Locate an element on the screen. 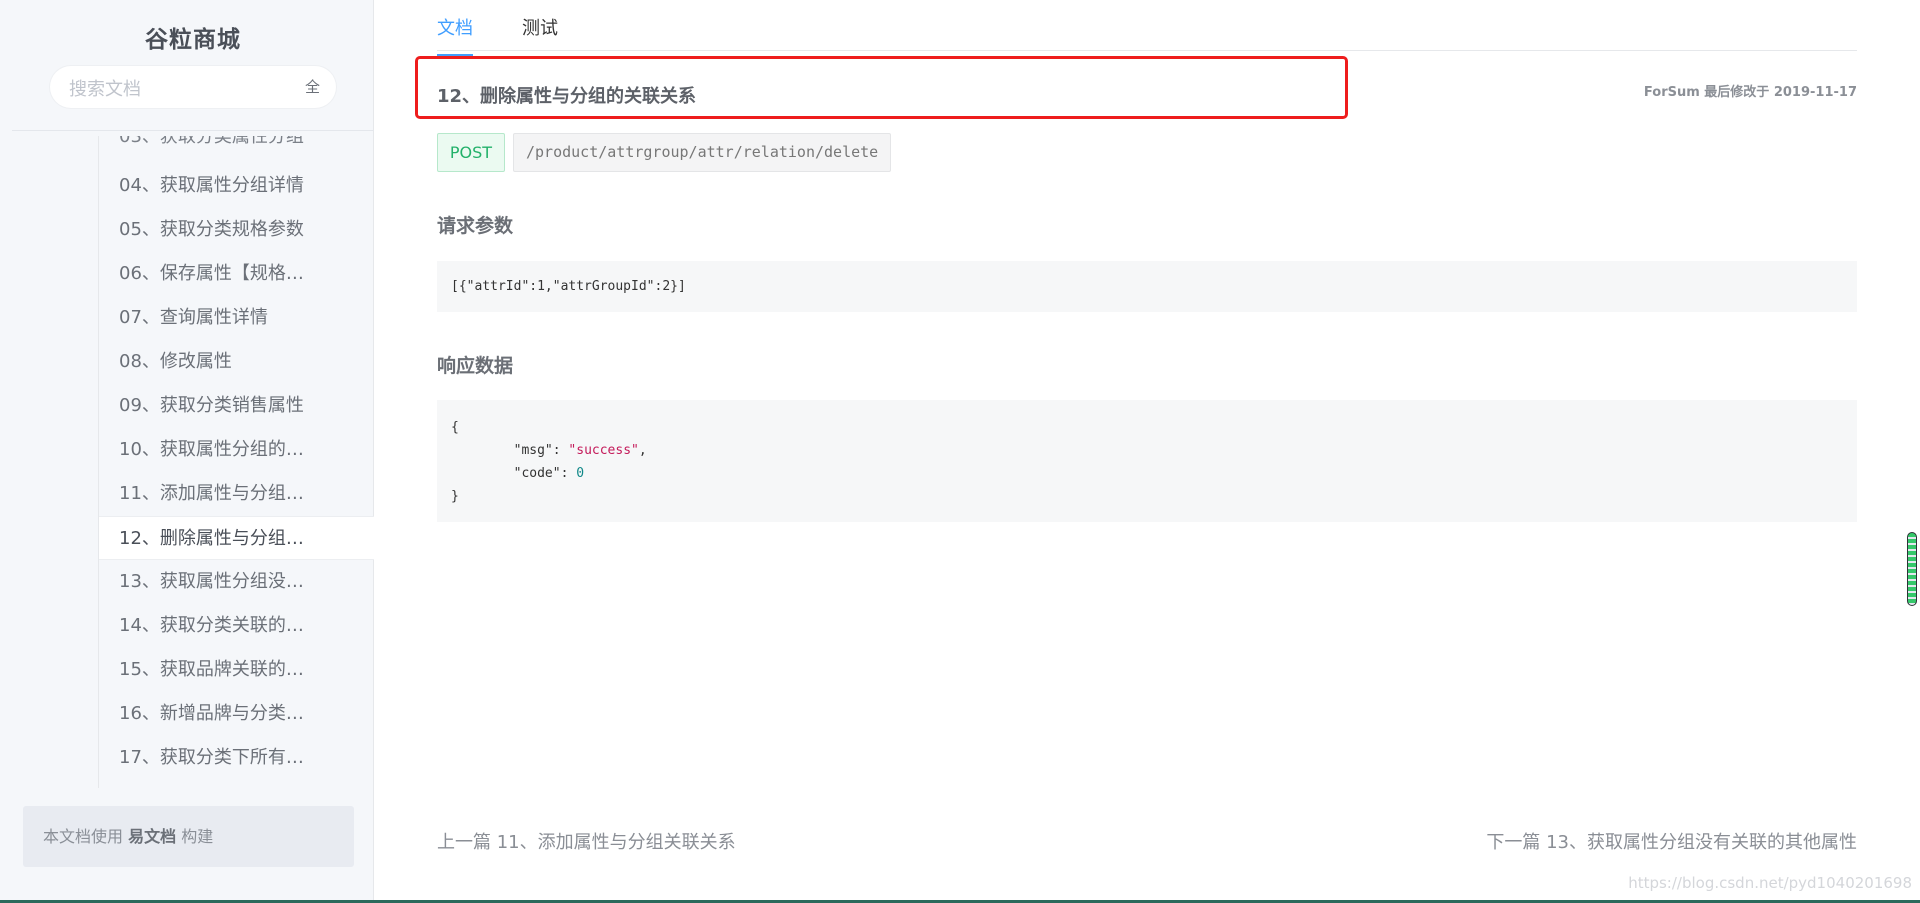 This screenshot has width=1920, height=903. search-scope-button: 全 is located at coordinates (312, 86).